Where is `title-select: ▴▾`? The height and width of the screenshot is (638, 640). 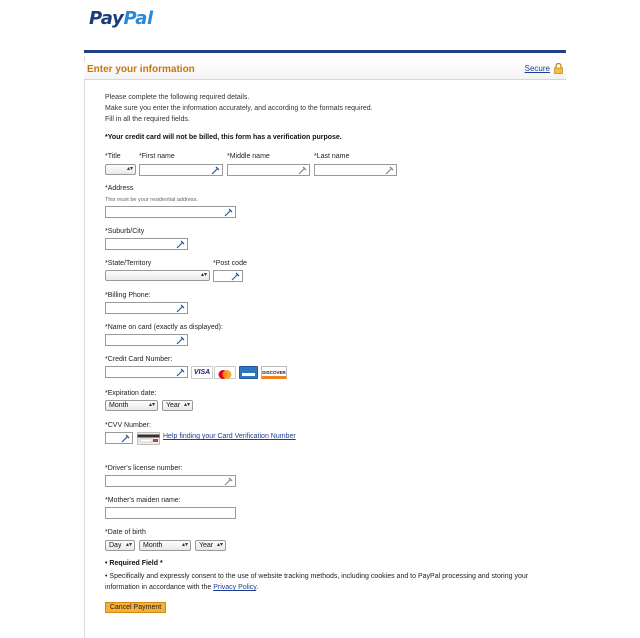 title-select: ▴▾ is located at coordinates (120, 169).